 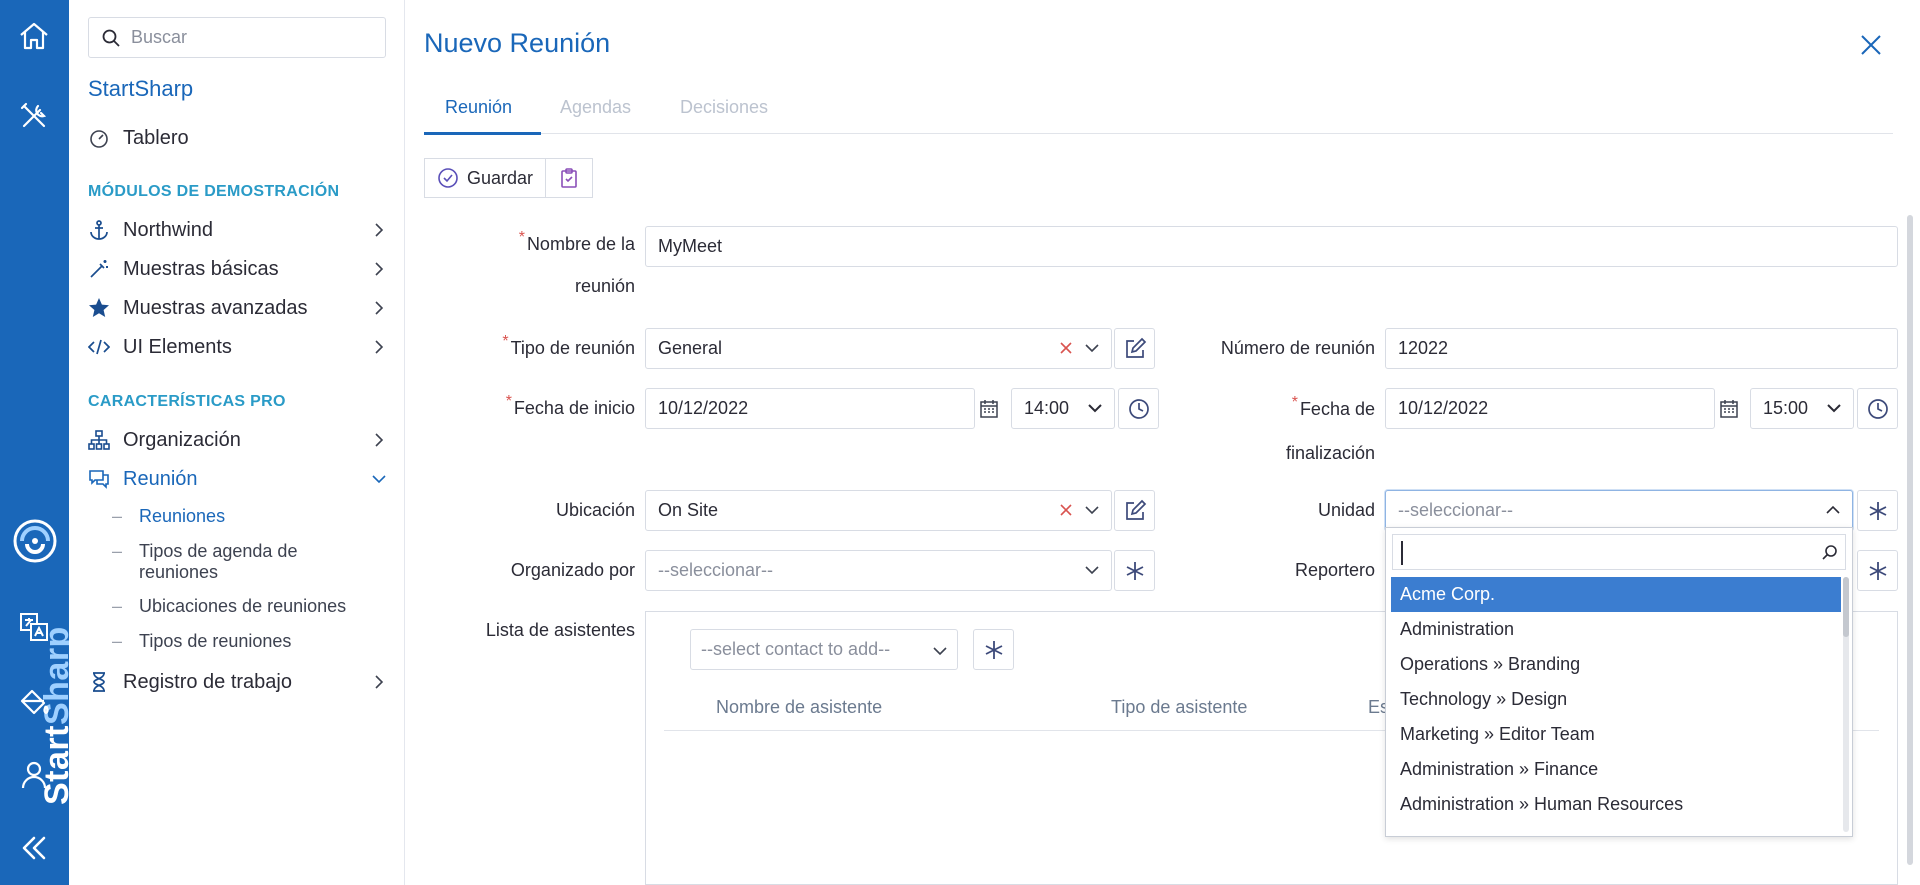 I want to click on scrollbar-thumb, so click(x=1846, y=607).